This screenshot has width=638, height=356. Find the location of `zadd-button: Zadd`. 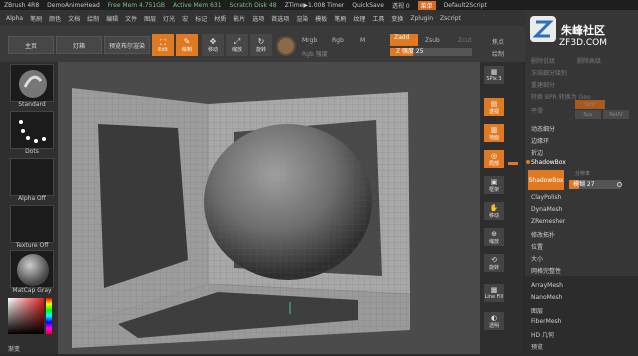

zadd-button: Zadd is located at coordinates (404, 40).